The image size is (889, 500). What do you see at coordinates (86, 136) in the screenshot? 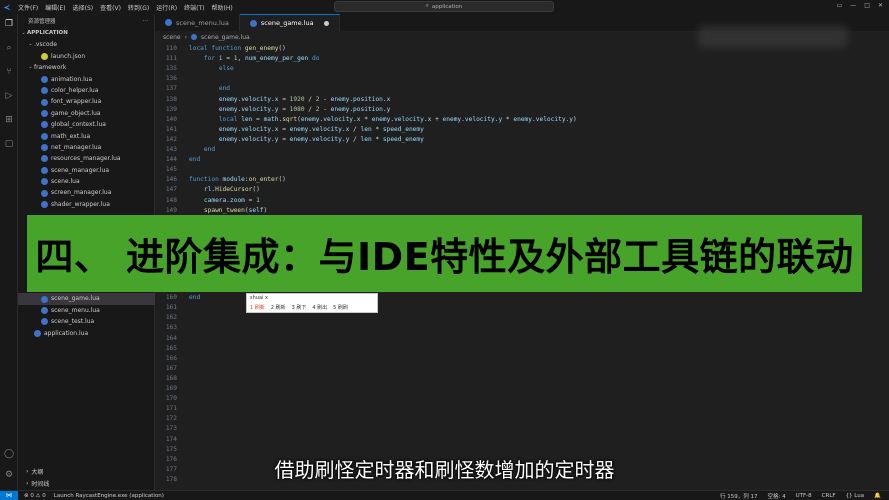
I see `tree-file: math_ext.lua` at bounding box center [86, 136].